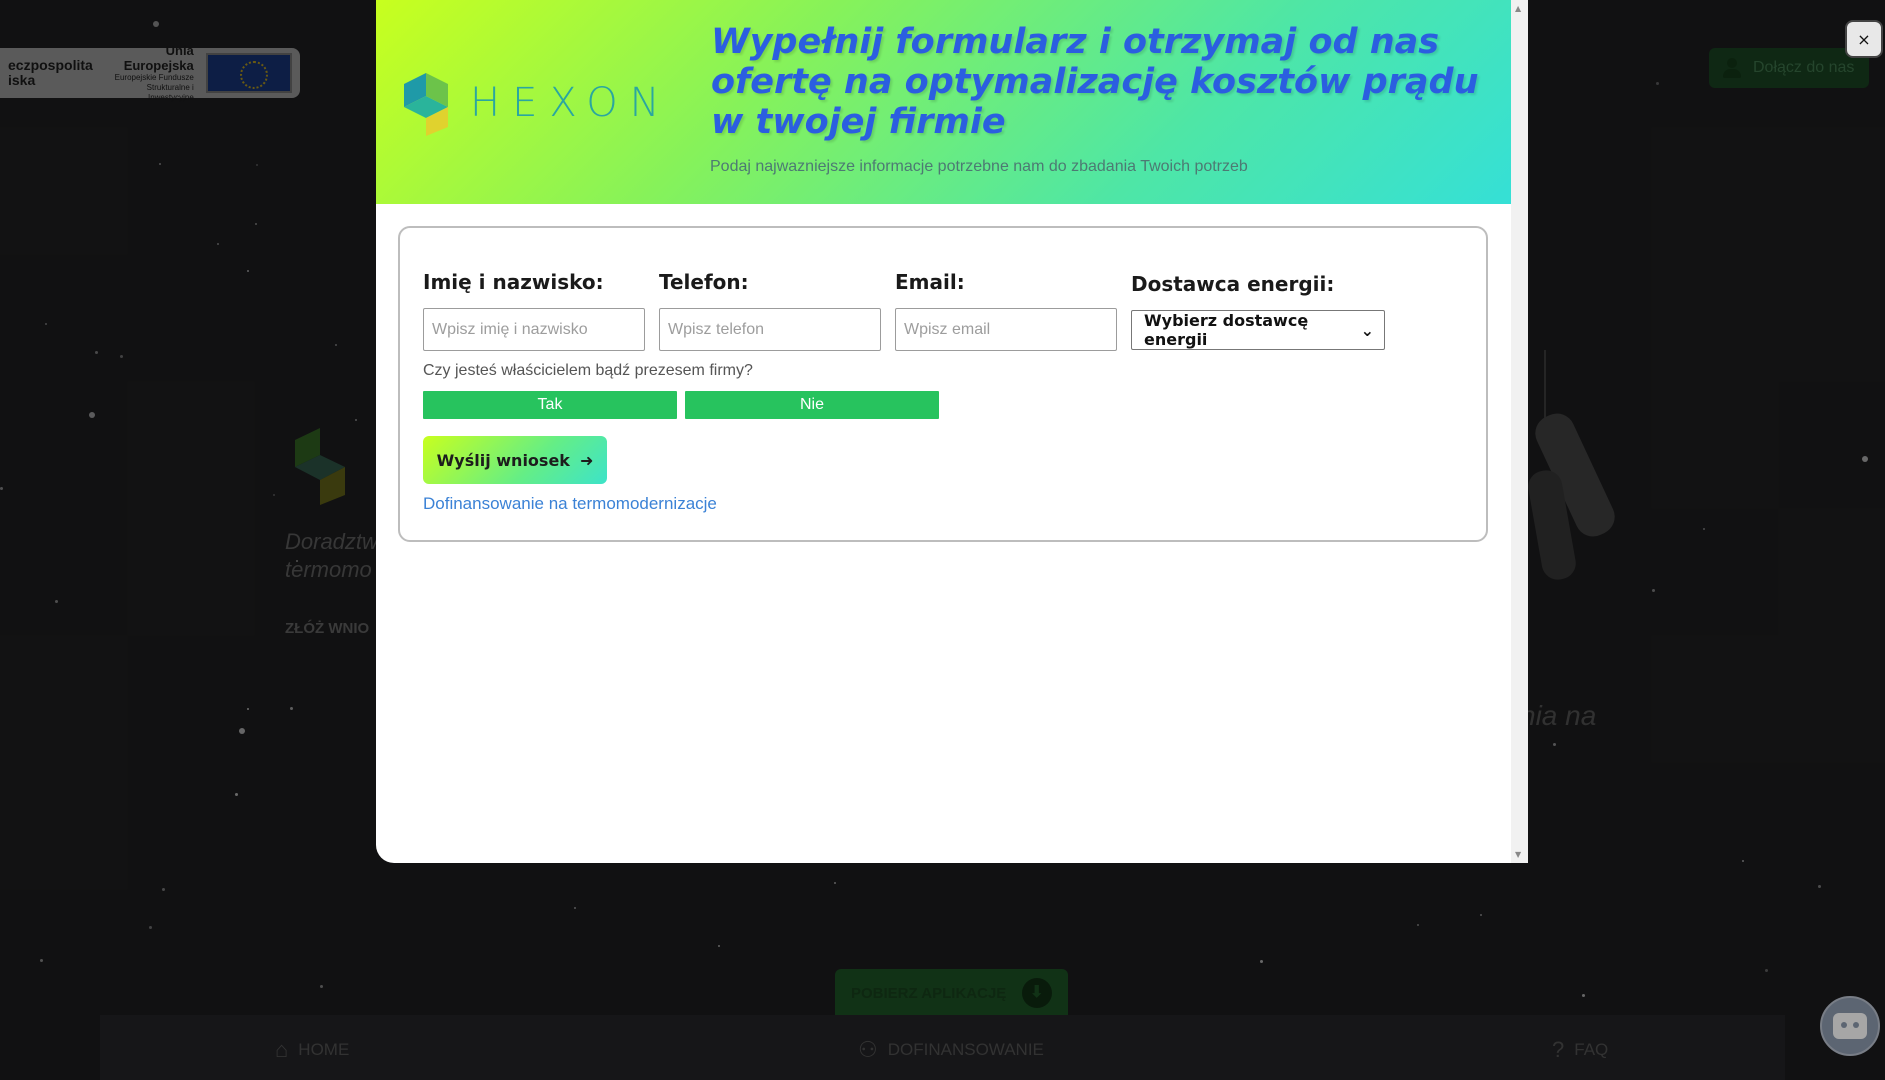  What do you see at coordinates (1233, 284) in the screenshot?
I see `supplier-label: Dostawca energii:` at bounding box center [1233, 284].